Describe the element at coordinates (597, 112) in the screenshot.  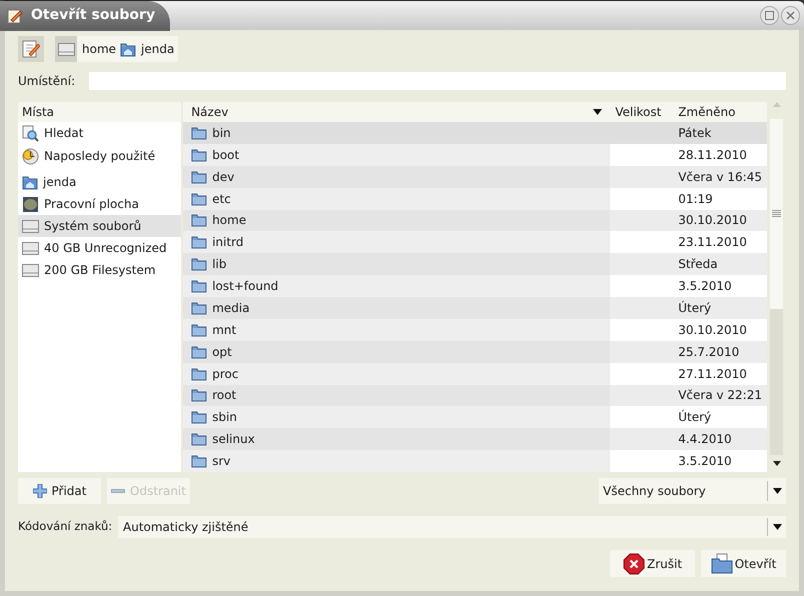
I see `sort-arrow-icon` at that location.